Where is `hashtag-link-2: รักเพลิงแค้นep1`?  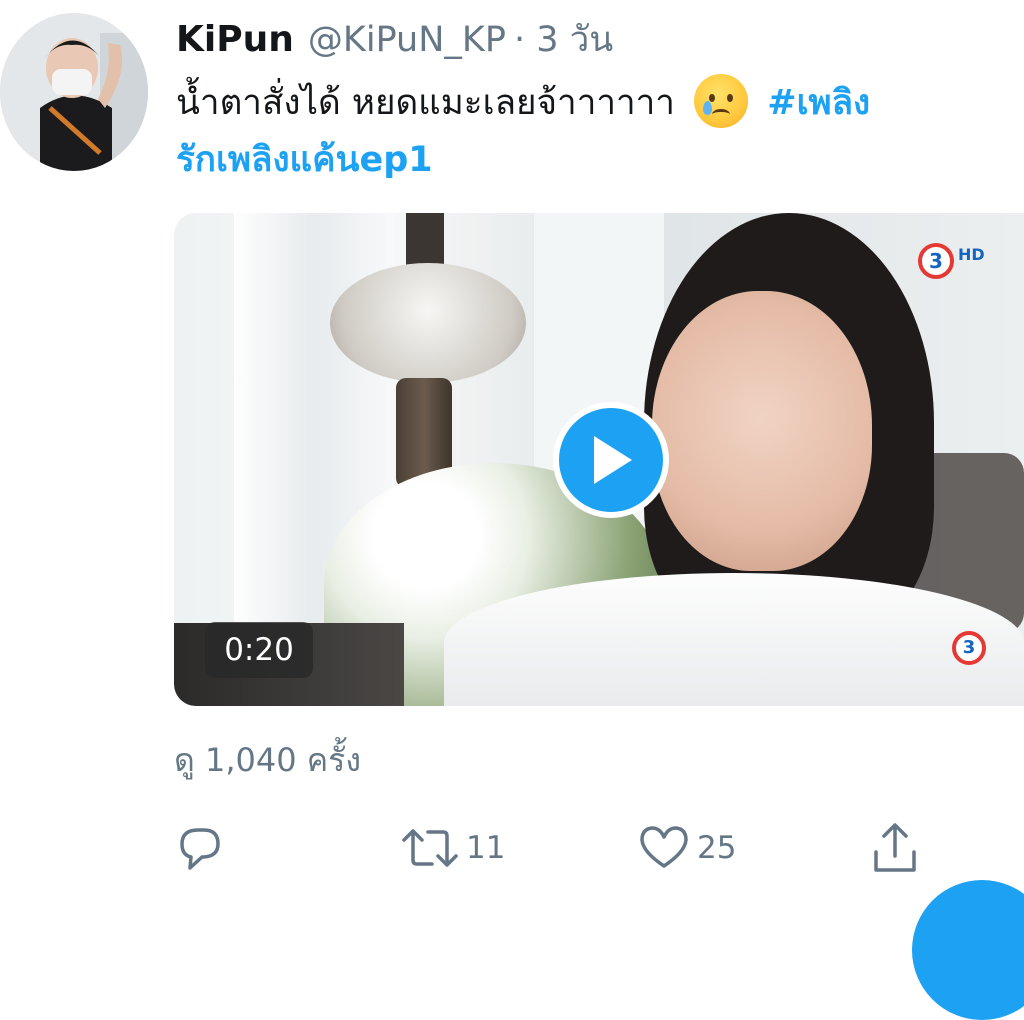 hashtag-link-2: รักเพลิงแค้นep1 is located at coordinates (304, 160).